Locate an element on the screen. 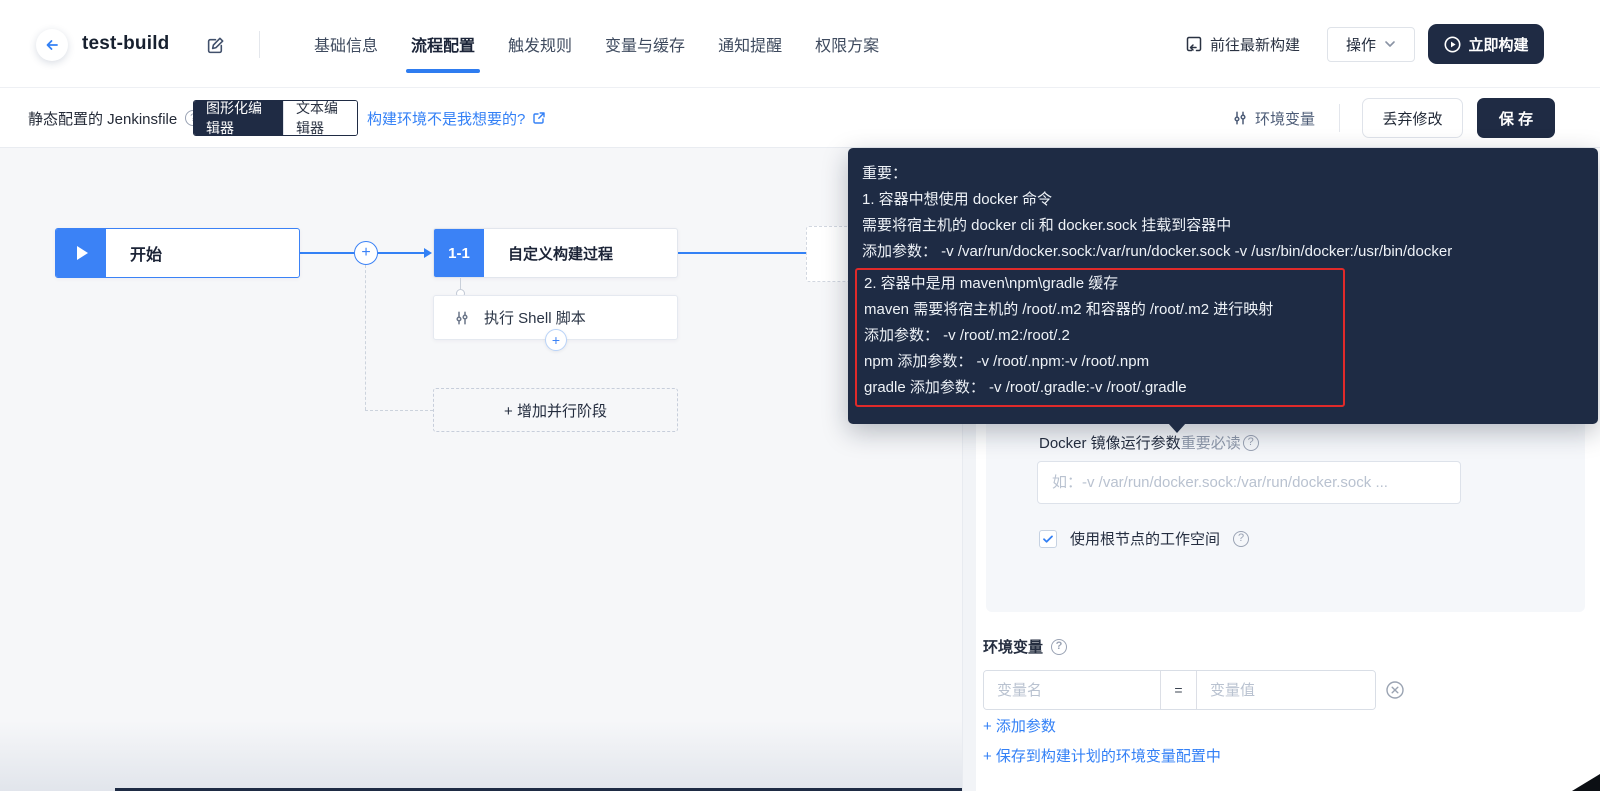  start-node-badge is located at coordinates (81, 253).